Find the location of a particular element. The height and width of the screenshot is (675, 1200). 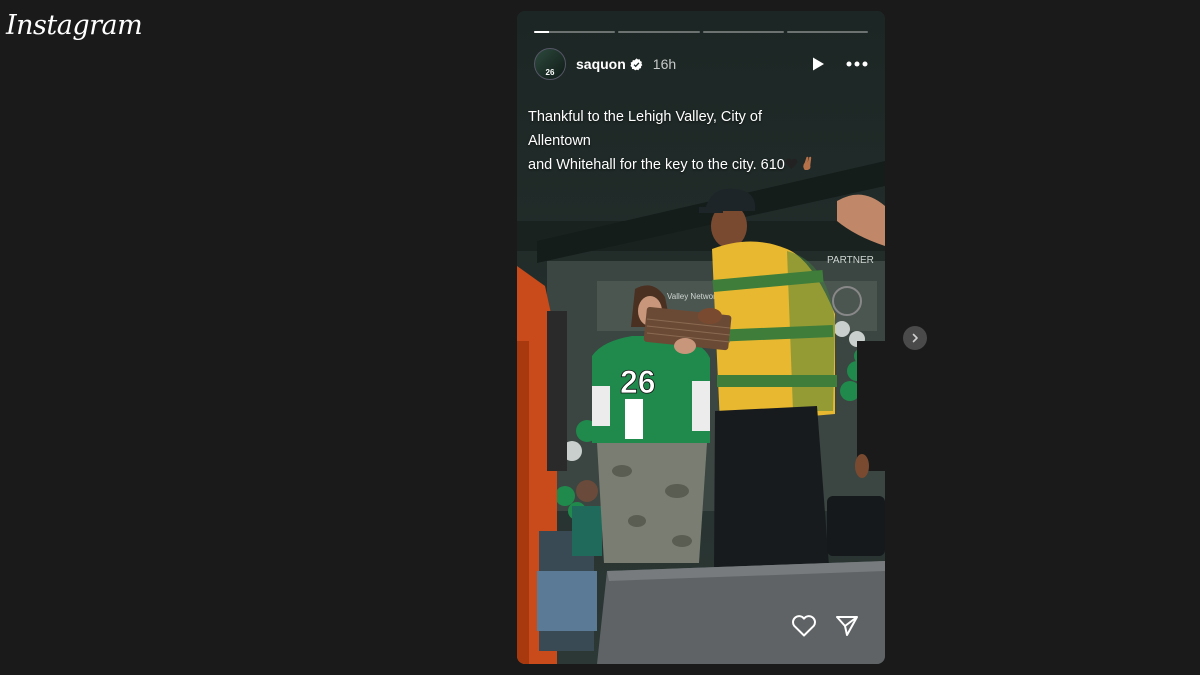

heart-icon is located at coordinates (804, 626).